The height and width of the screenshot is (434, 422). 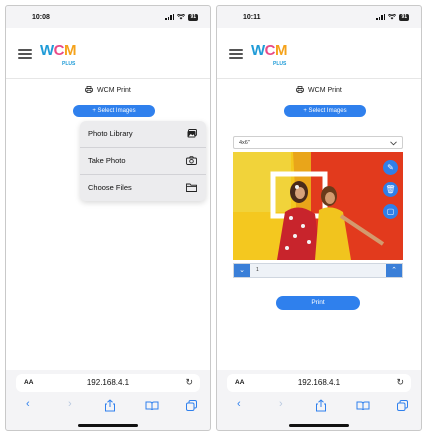 I want to click on menu-item-choose-files: Choose Files, so click(x=143, y=188).